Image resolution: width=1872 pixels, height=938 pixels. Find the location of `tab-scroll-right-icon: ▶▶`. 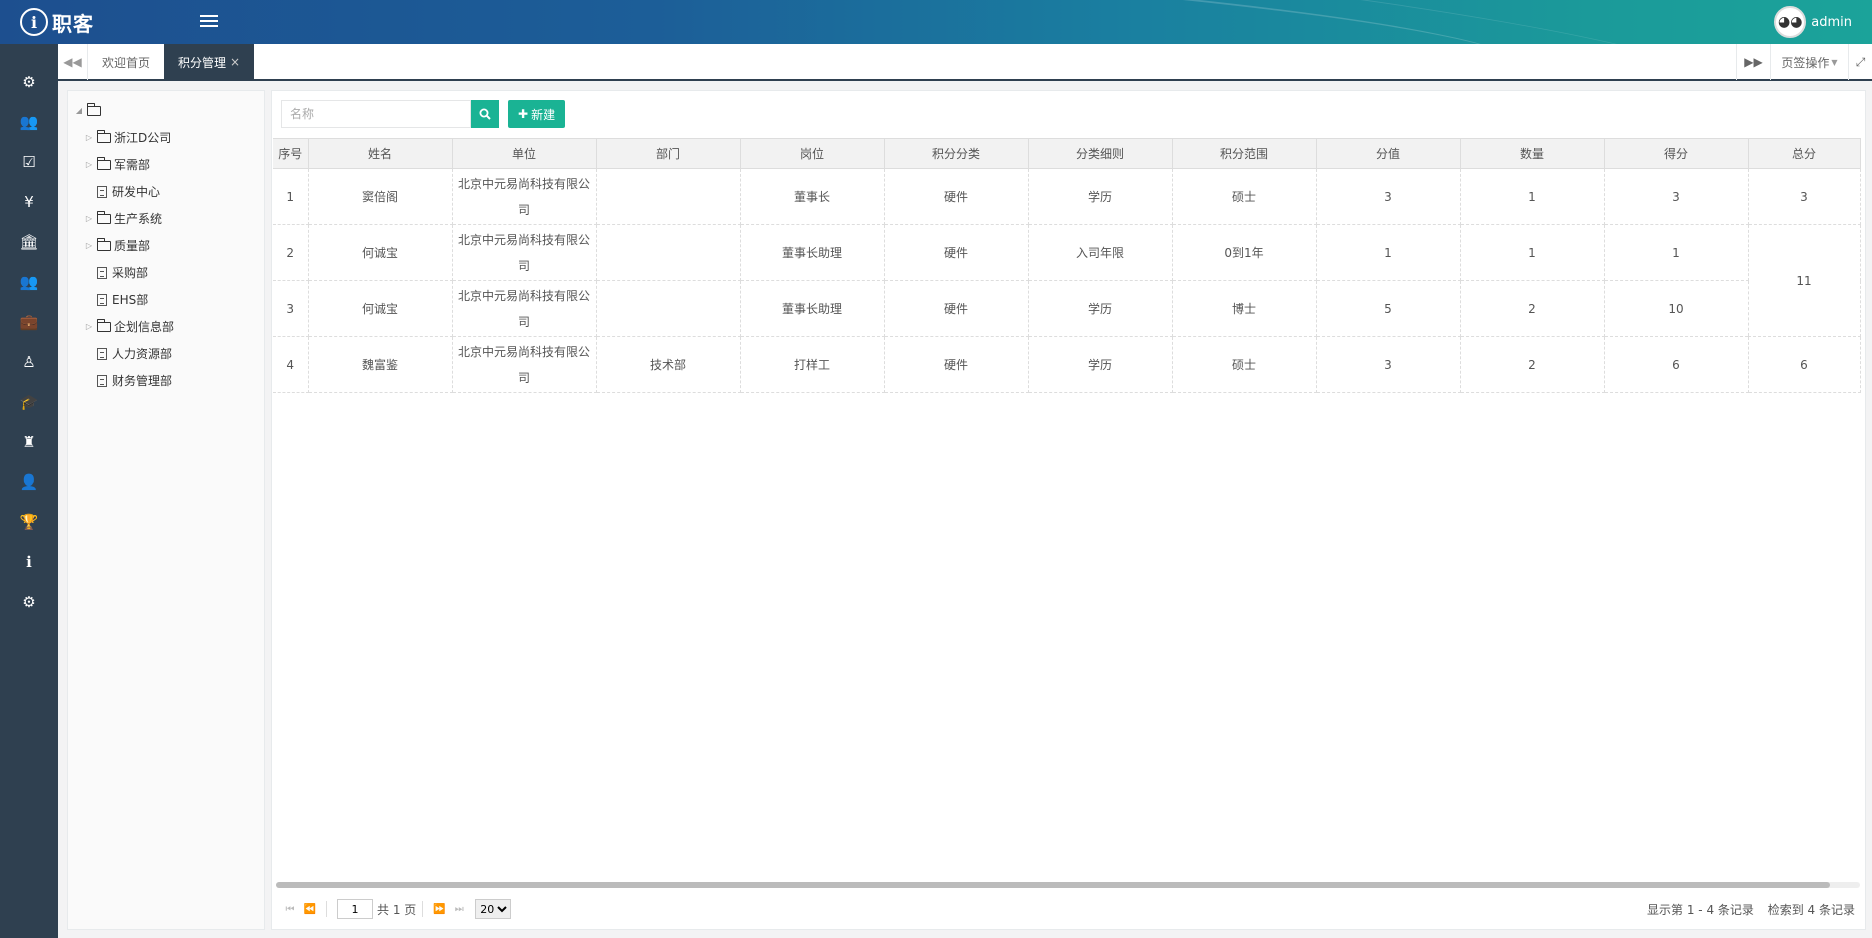

tab-scroll-right-icon: ▶▶ is located at coordinates (1753, 62).